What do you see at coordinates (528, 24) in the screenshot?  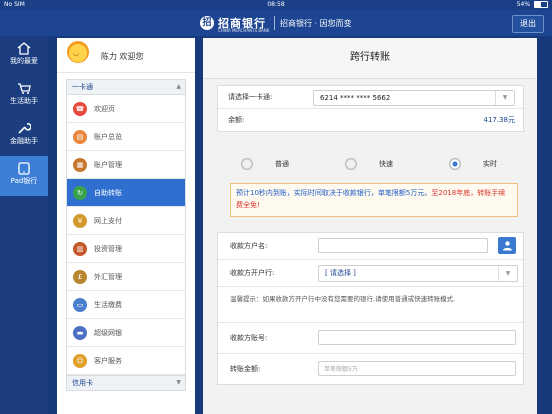 I see `logout-button: 退出` at bounding box center [528, 24].